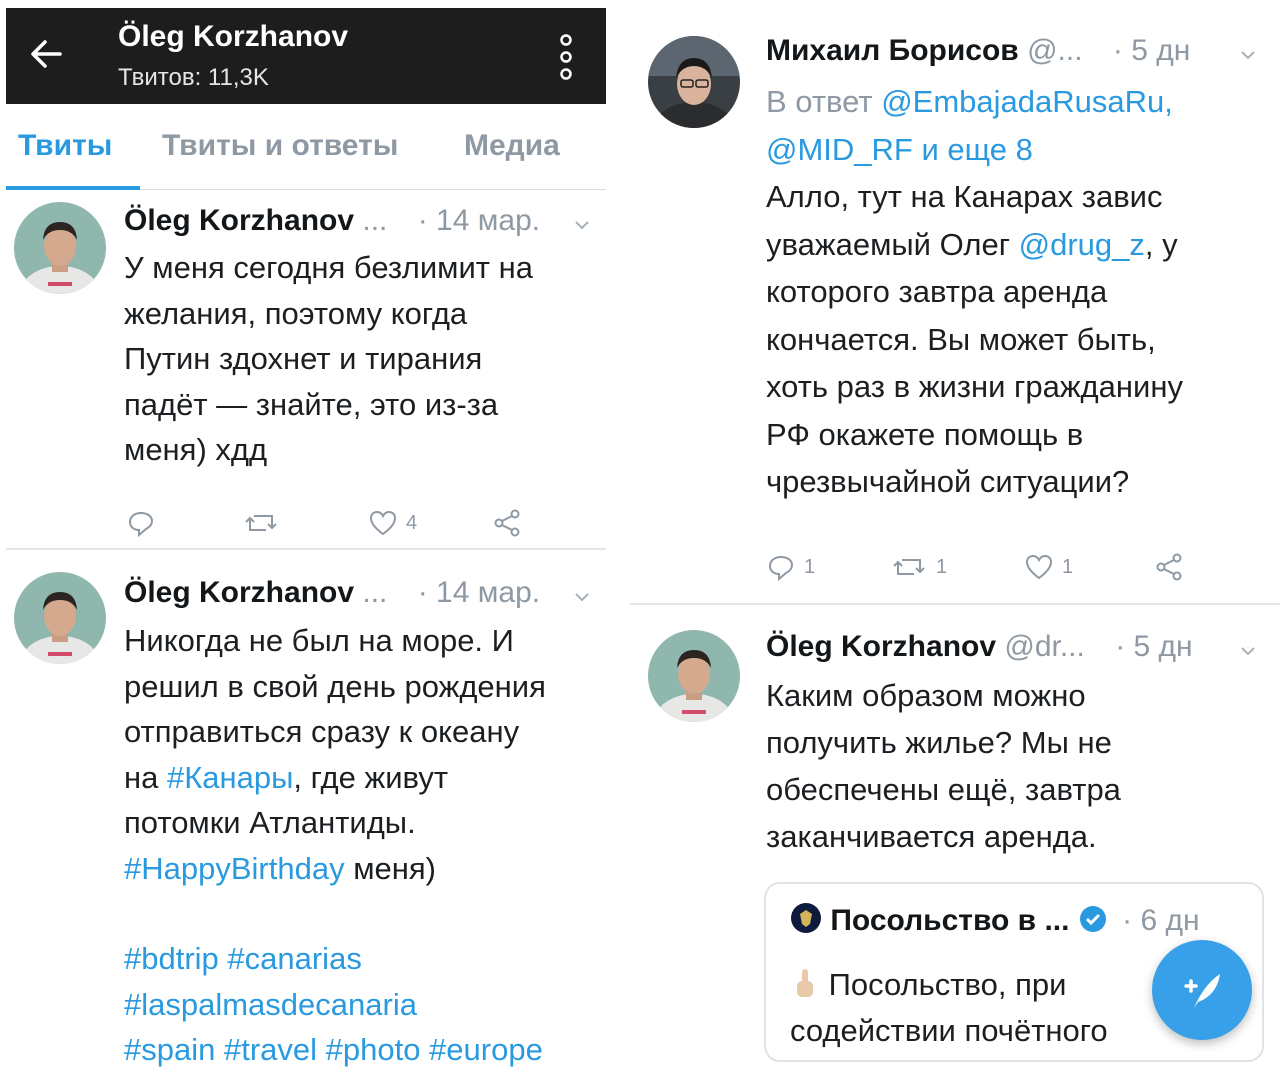 This screenshot has width=1280, height=1089. I want to click on tweet-line: хоть раз в жизни гражданину, so click(974, 386).